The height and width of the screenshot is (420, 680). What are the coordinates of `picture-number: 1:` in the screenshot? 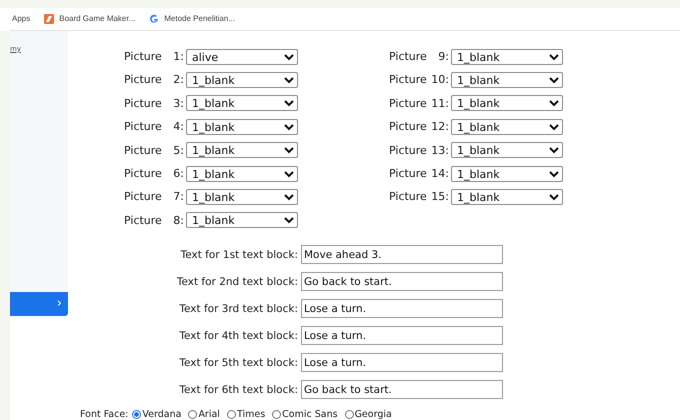 It's located at (178, 57).